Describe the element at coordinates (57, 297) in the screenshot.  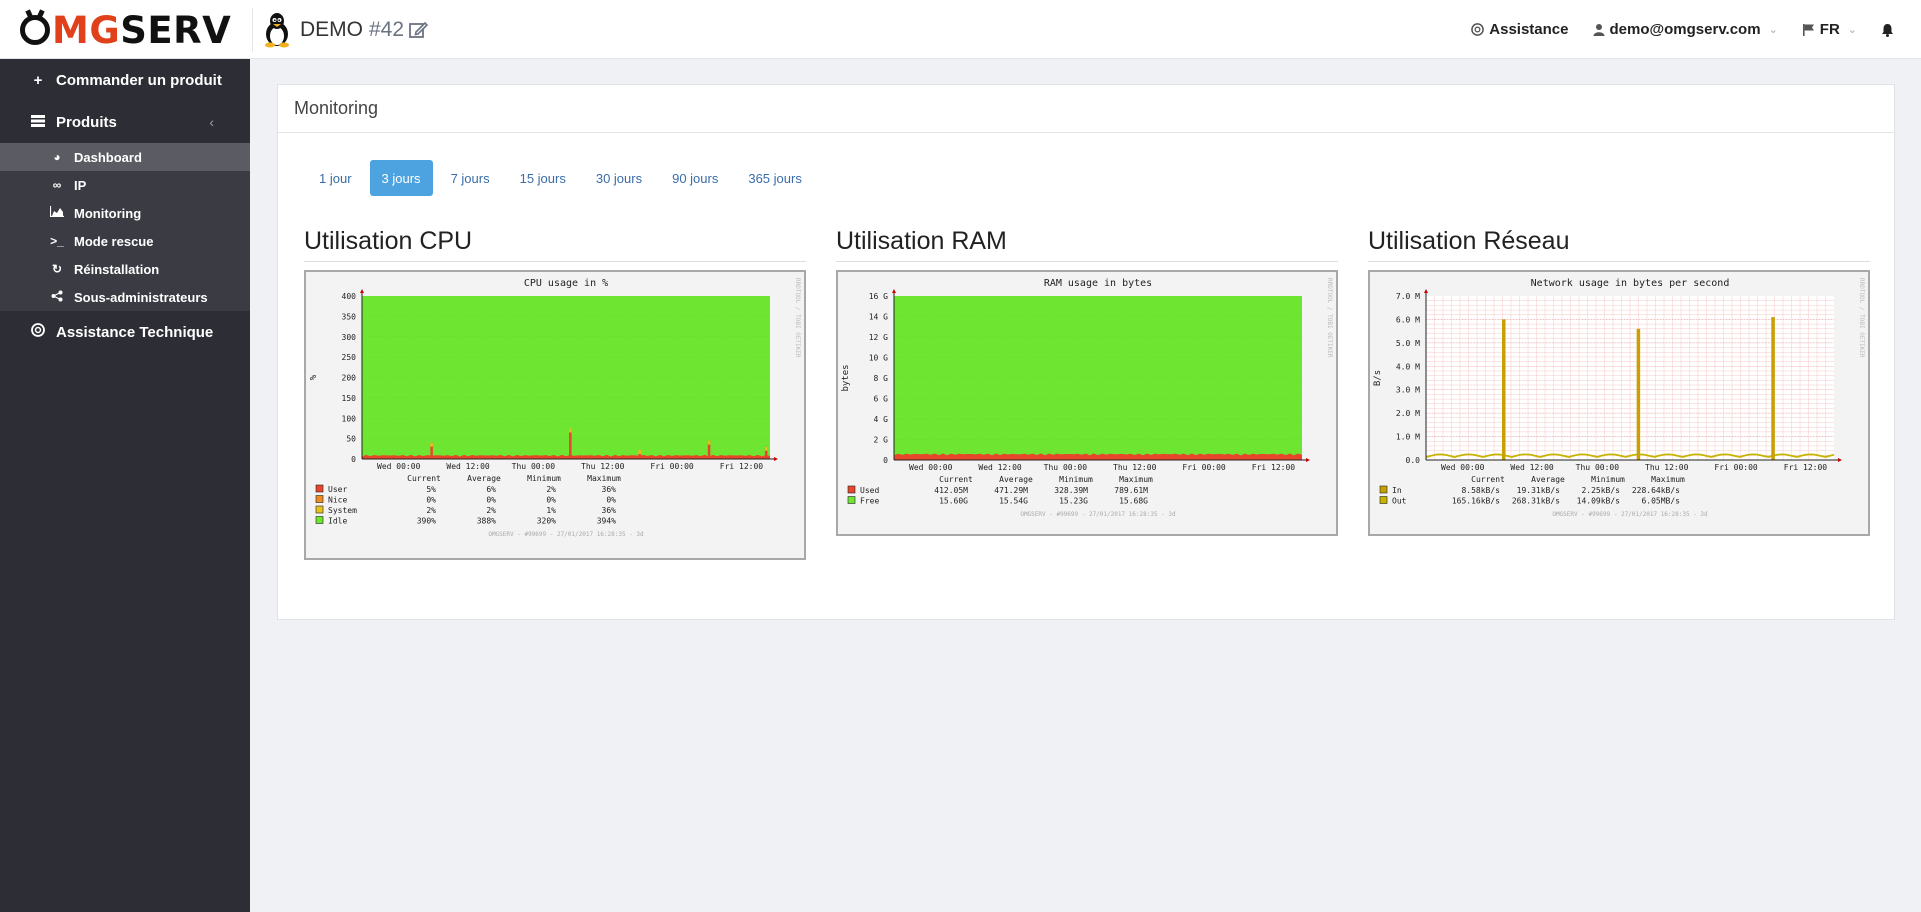
I see `share-icon` at that location.